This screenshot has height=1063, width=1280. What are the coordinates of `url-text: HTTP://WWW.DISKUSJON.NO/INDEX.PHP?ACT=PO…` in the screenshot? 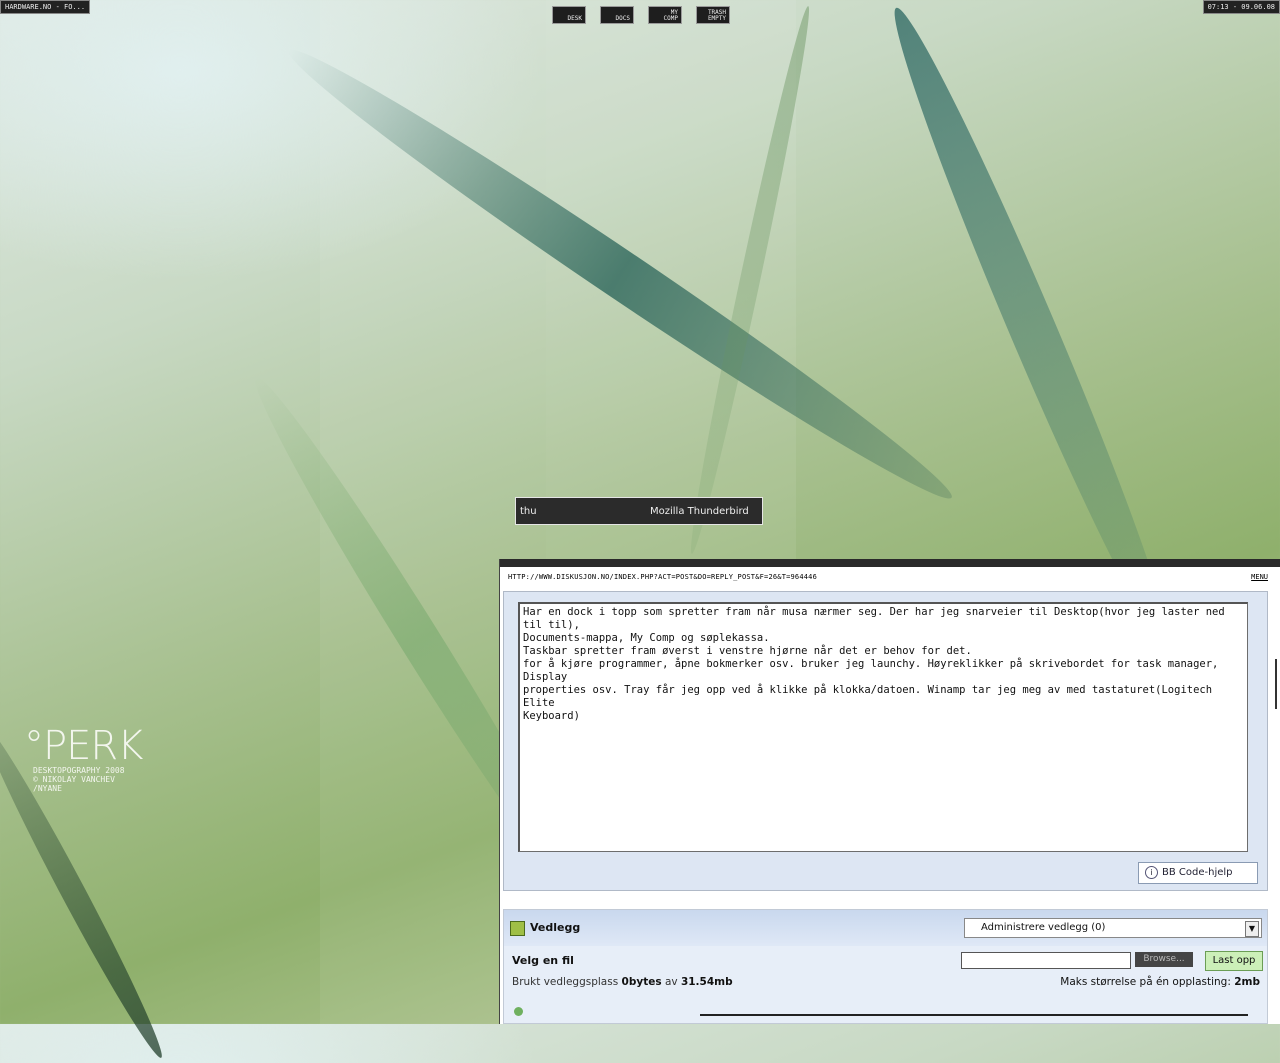 It's located at (662, 577).